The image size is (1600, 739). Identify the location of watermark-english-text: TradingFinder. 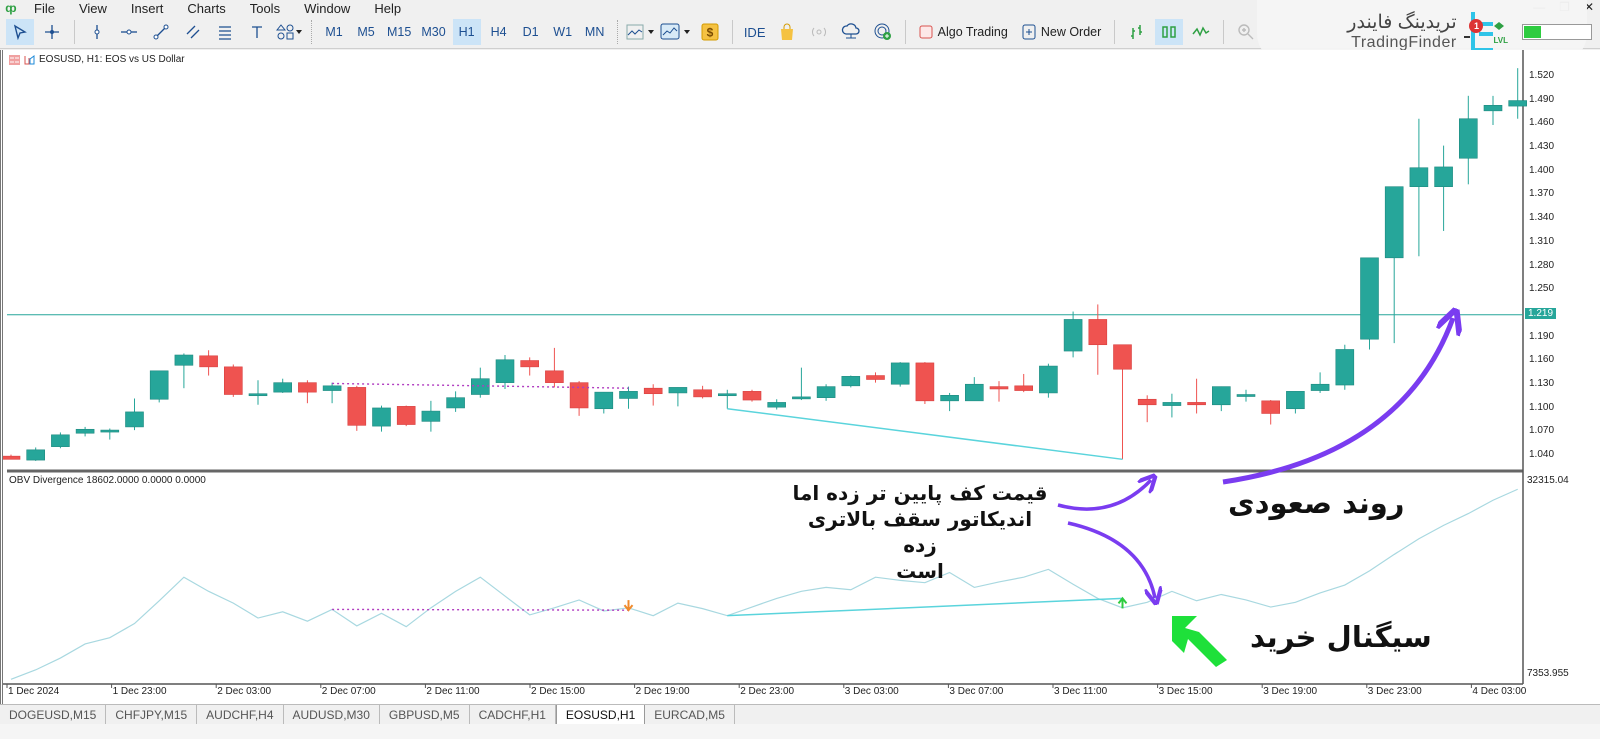
(1404, 42).